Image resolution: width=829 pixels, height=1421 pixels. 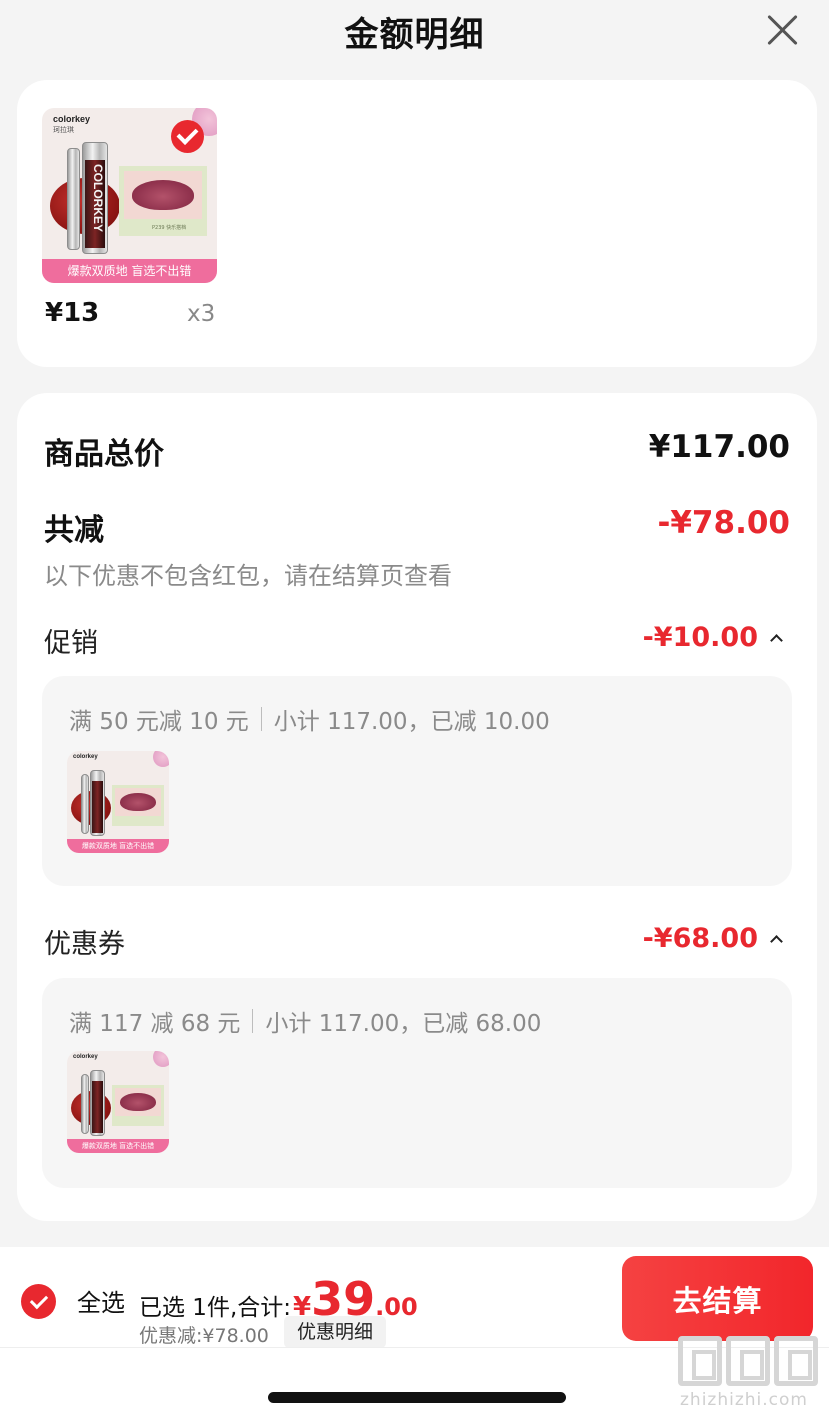 I want to click on watermark-text: zhizhizhi.com, so click(x=744, y=1400).